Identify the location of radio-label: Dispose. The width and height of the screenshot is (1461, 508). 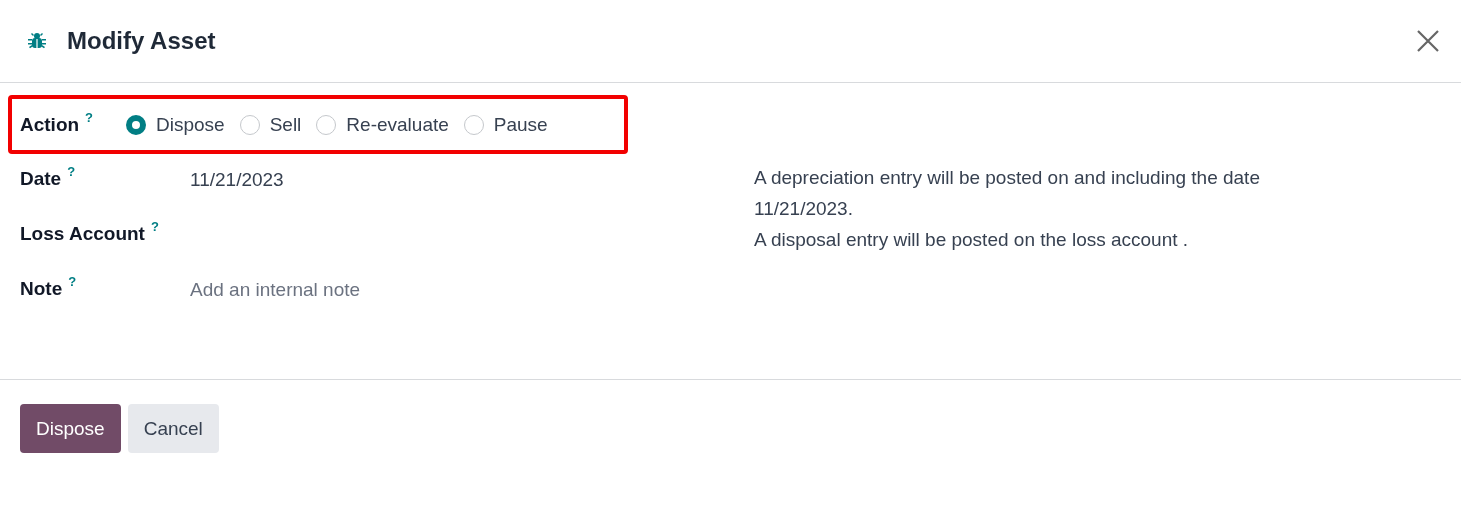
(190, 124).